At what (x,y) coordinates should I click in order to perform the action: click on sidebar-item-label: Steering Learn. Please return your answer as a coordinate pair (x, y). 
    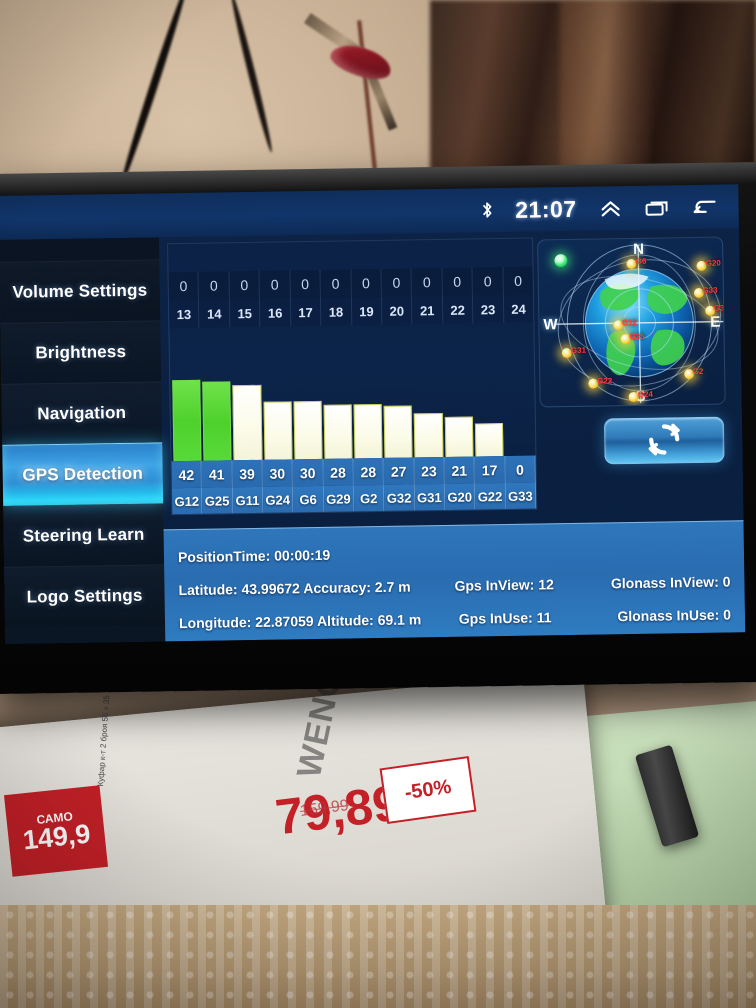
    Looking at the image, I should click on (83, 535).